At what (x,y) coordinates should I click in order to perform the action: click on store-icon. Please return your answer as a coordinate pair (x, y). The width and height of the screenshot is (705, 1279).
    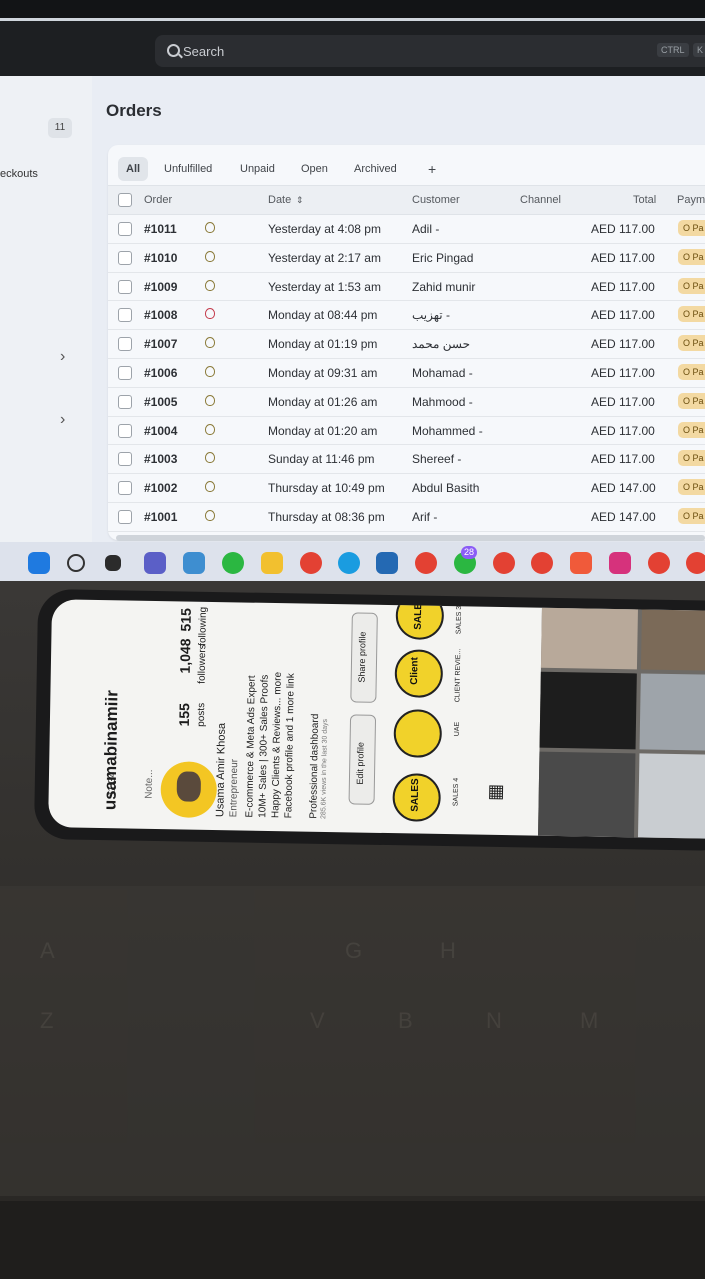
    Looking at the image, I should click on (387, 563).